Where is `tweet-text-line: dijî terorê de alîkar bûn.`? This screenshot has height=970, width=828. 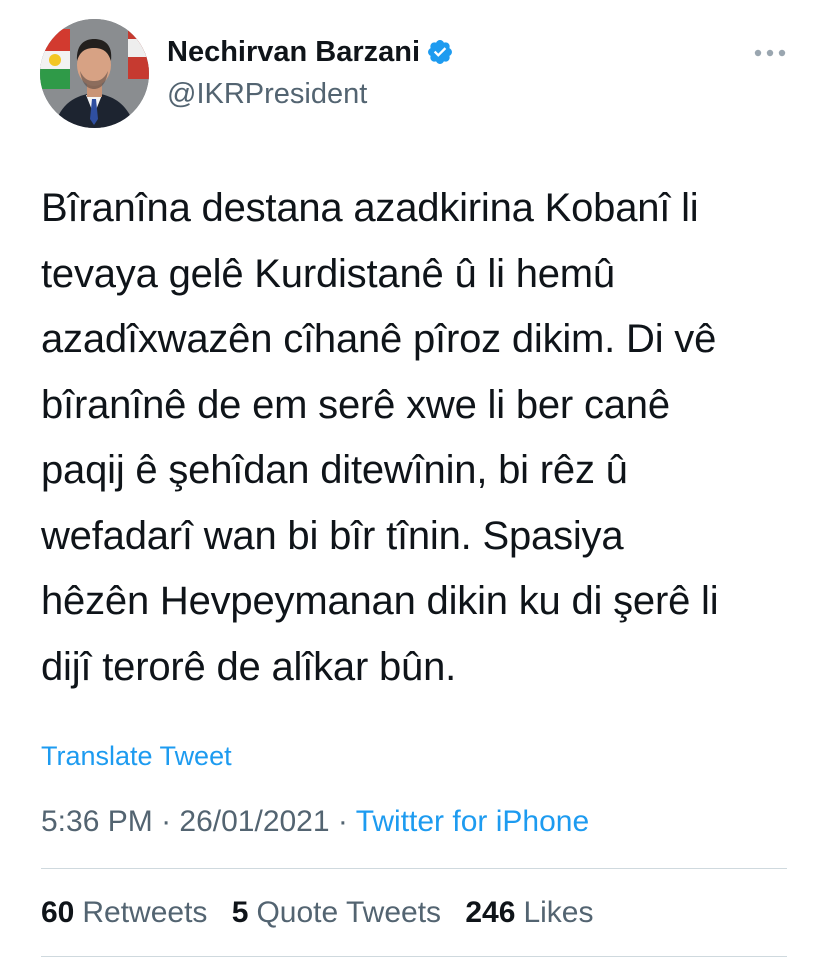
tweet-text-line: dijî terorê de alîkar bûn. is located at coordinates (249, 666).